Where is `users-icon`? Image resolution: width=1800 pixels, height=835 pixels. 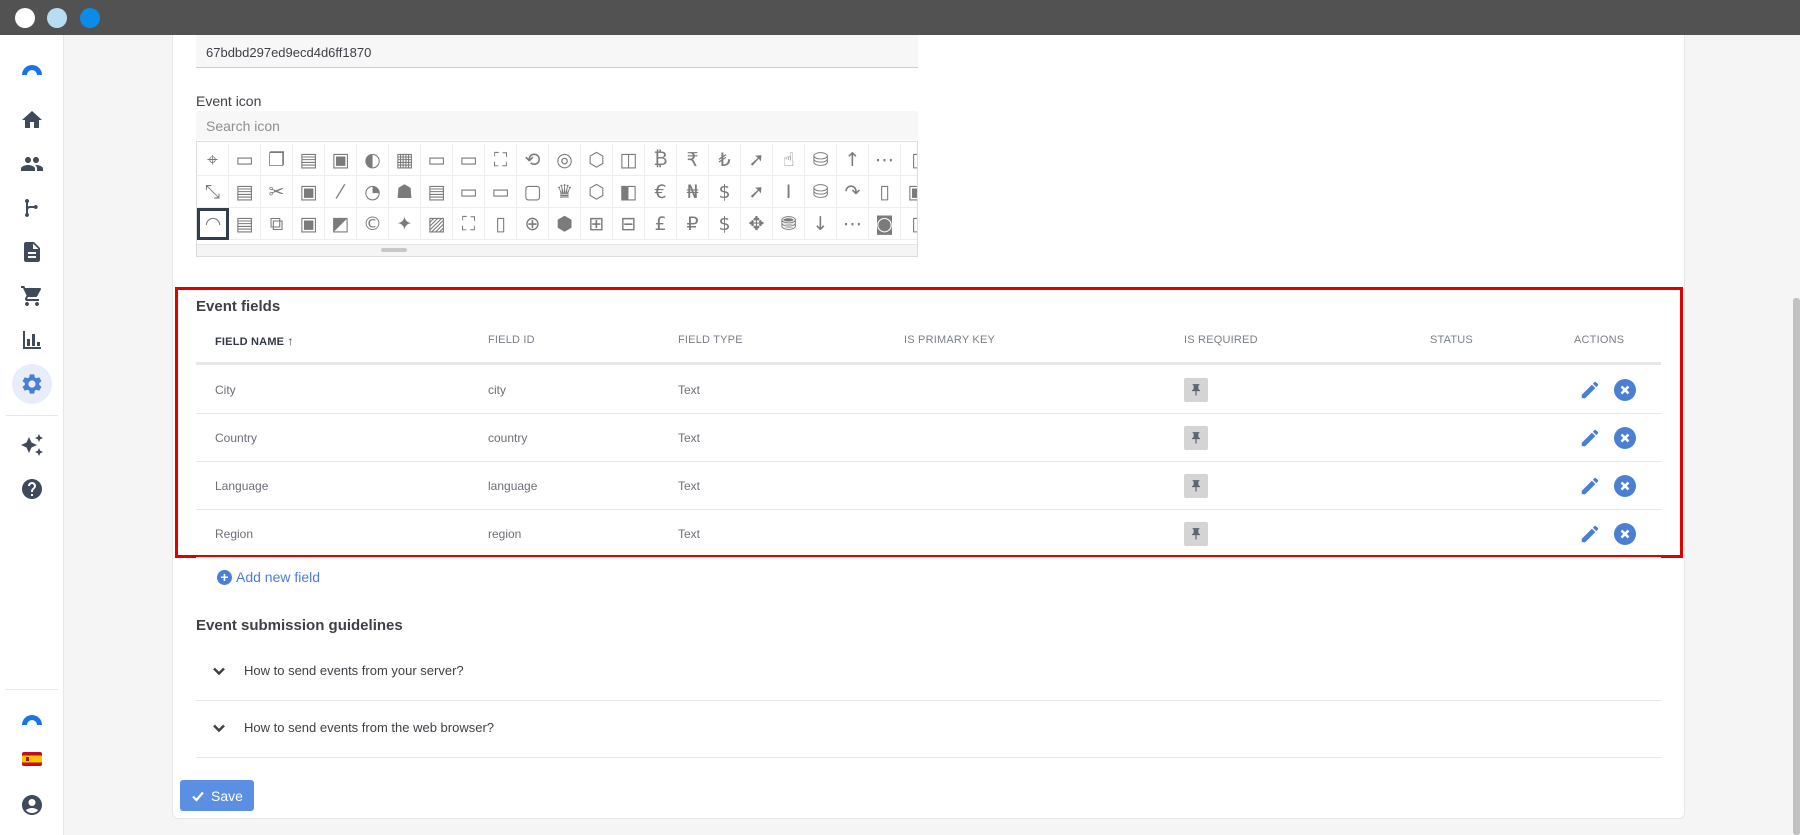
users-icon is located at coordinates (32, 164).